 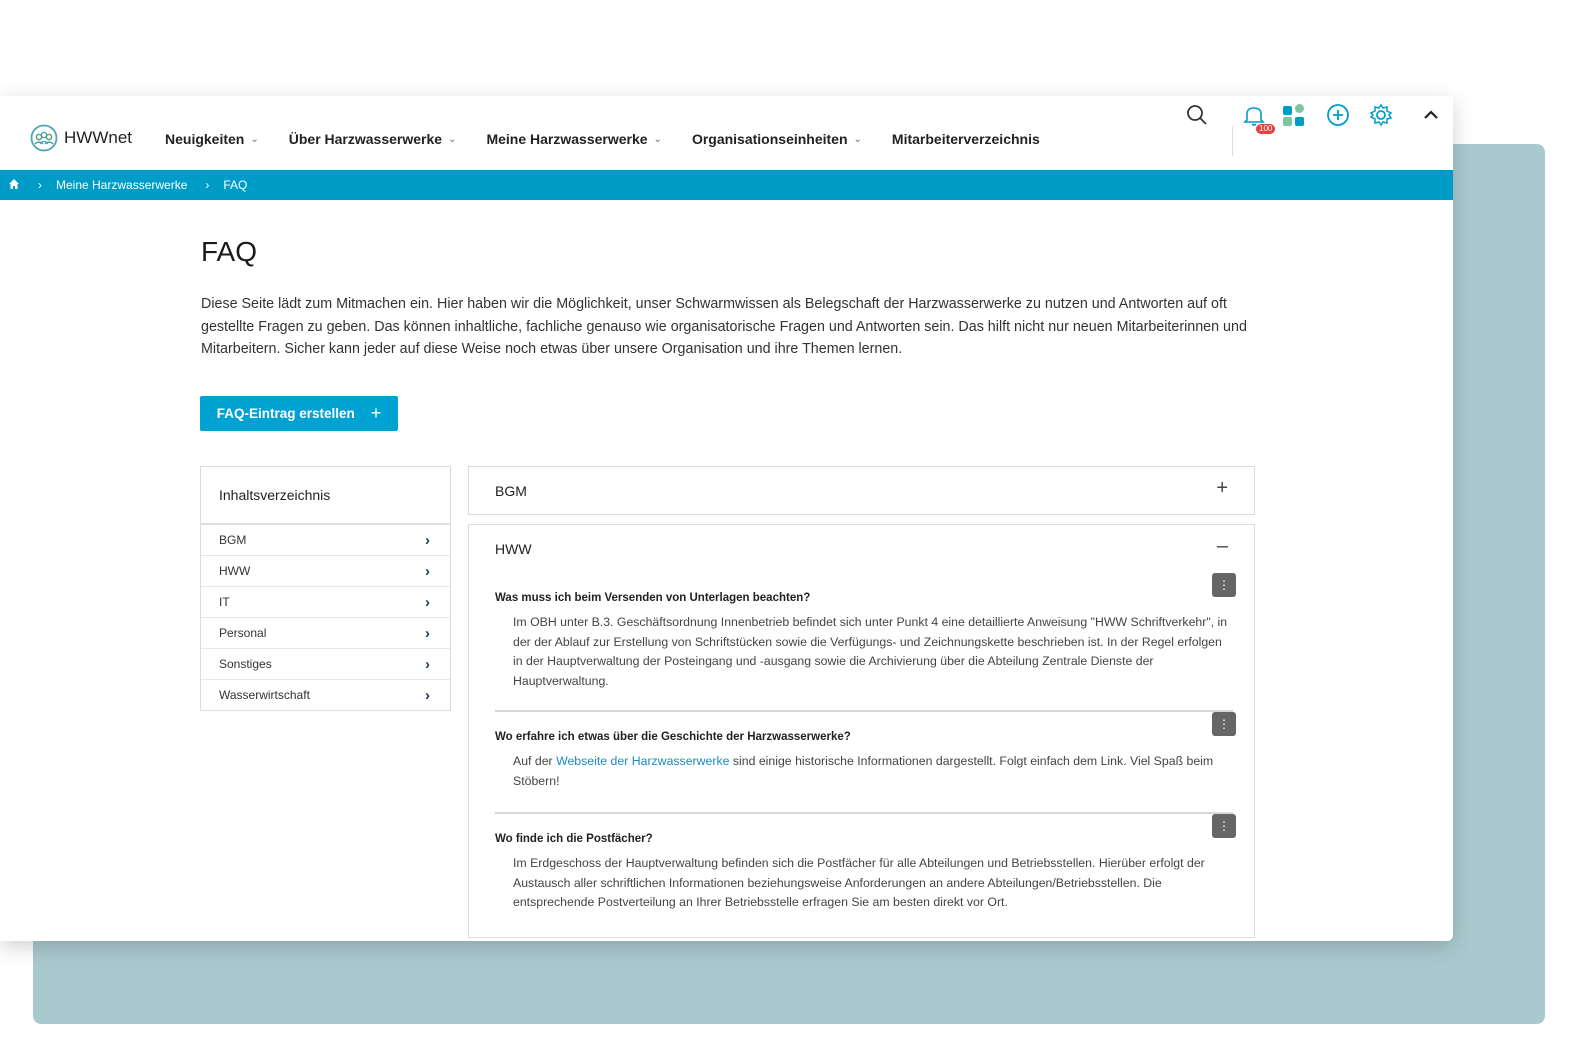 I want to click on apps-icon, so click(x=1294, y=115).